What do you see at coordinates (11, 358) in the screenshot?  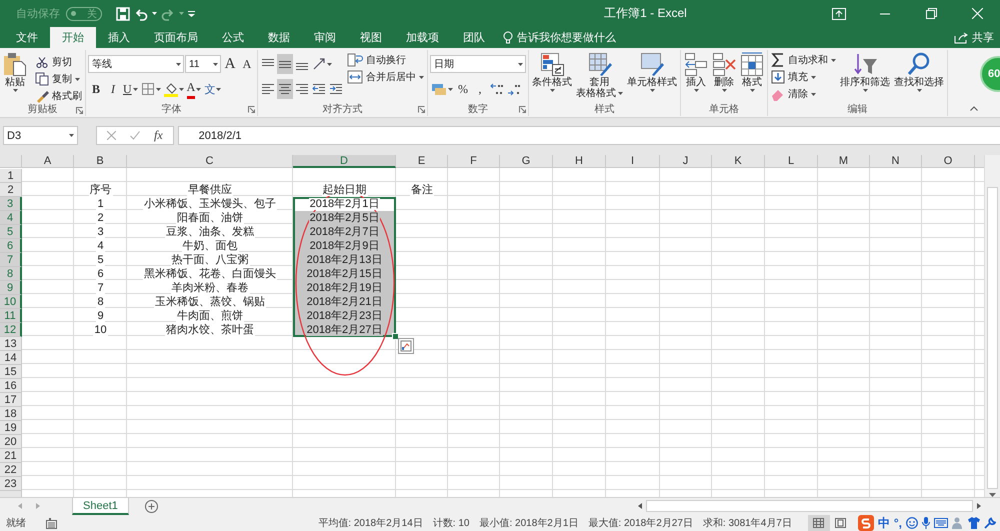 I see `row-header: 14` at bounding box center [11, 358].